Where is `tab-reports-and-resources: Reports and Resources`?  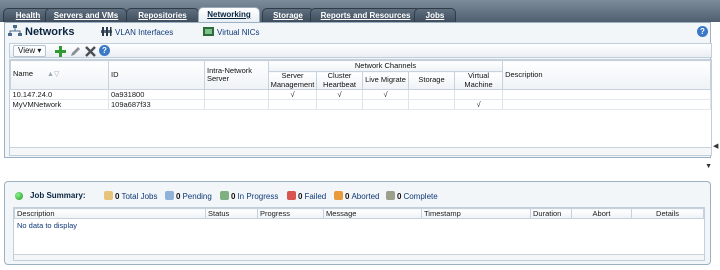 tab-reports-and-resources: Reports and Resources is located at coordinates (365, 15).